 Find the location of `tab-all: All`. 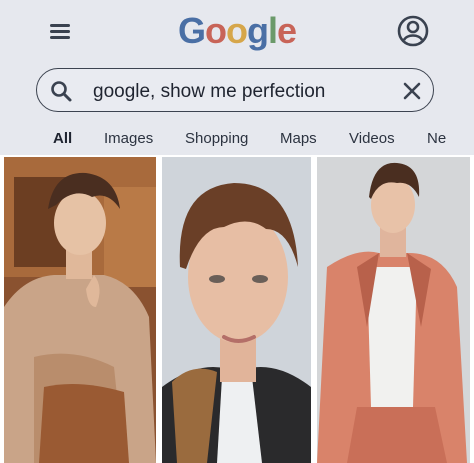

tab-all: All is located at coordinates (62, 138).